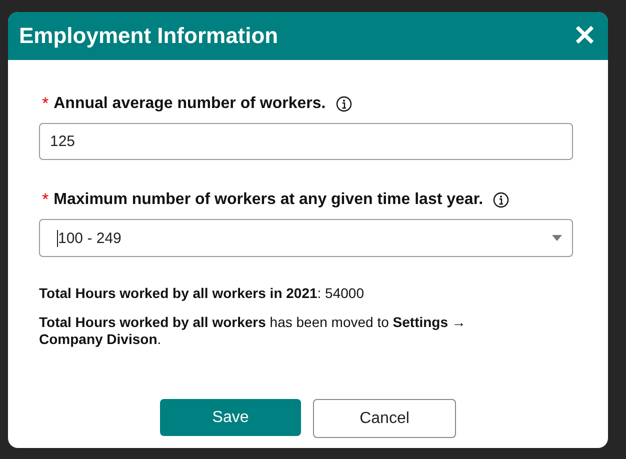 The image size is (626, 459). I want to click on number-input: 125, so click(306, 141).